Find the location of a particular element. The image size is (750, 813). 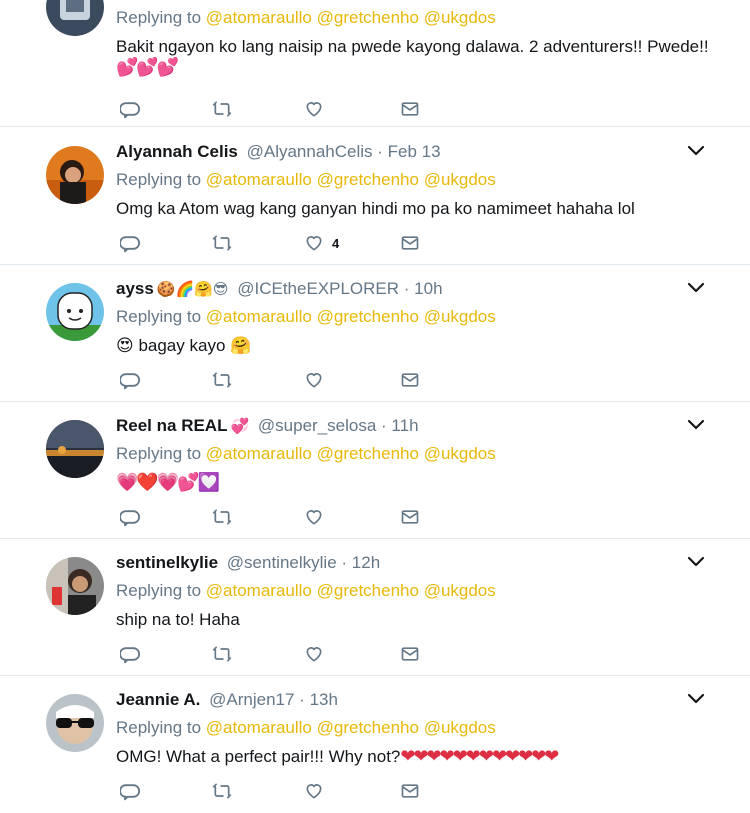

tweet-header: Alyannah Celis @AlyannahCelis · Feb 13 is located at coordinates (278, 152).